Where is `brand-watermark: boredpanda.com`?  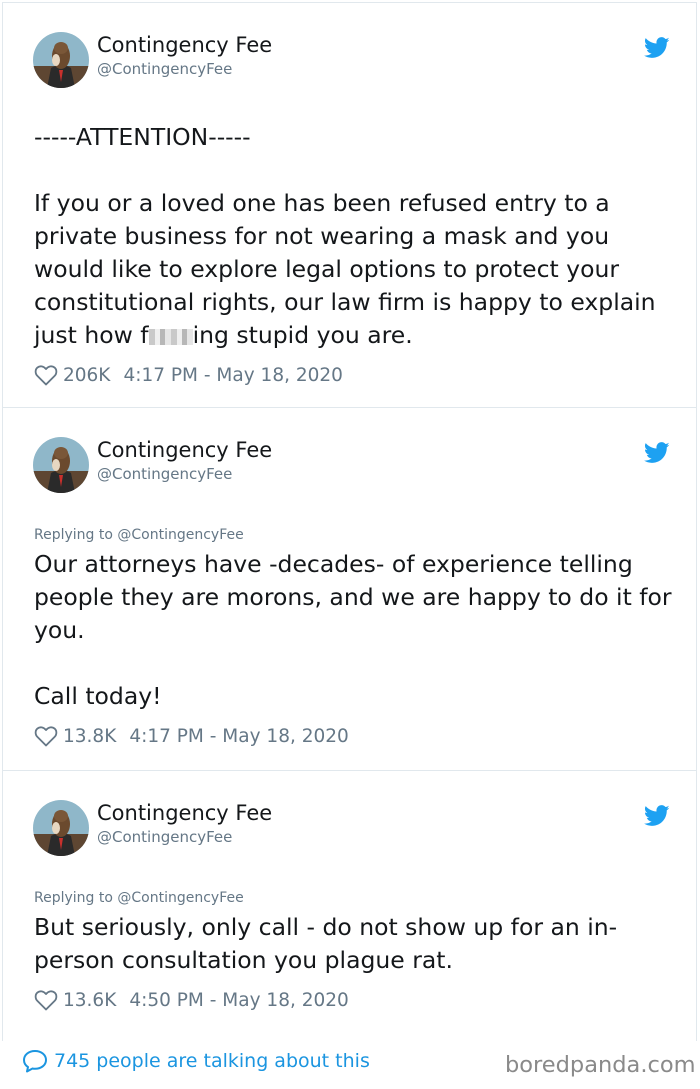
brand-watermark: boredpanda.com is located at coordinates (600, 1065).